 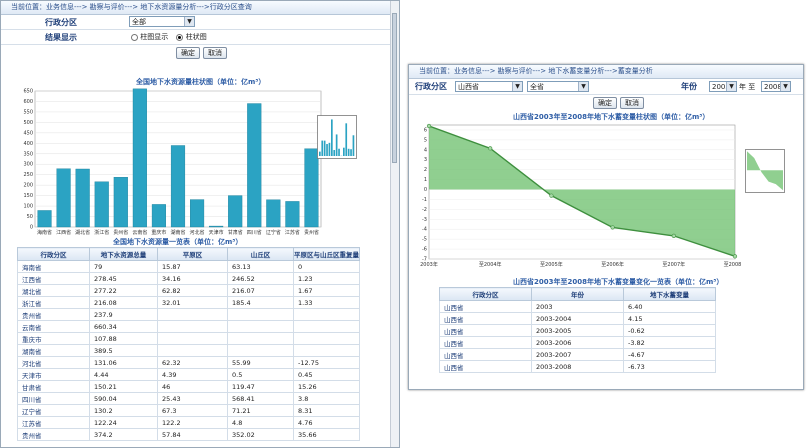 I want to click on y-tick-label: 0, so click(x=425, y=190).